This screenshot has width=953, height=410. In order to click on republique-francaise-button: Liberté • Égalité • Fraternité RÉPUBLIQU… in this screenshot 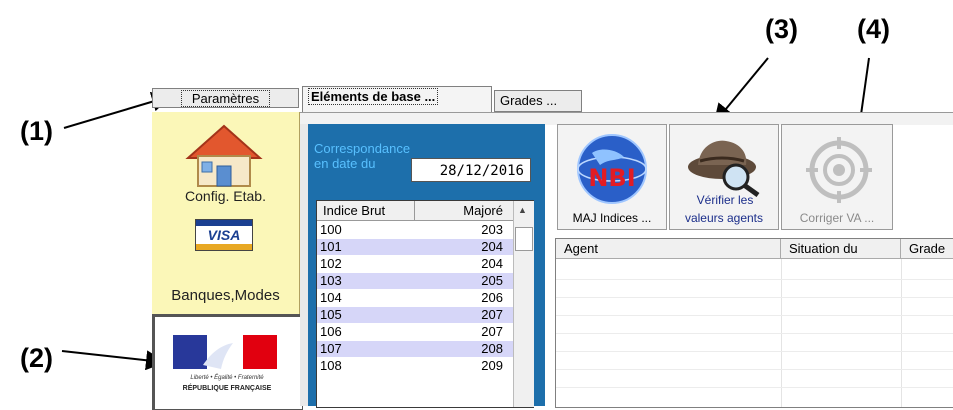, I will do `click(227, 362)`.